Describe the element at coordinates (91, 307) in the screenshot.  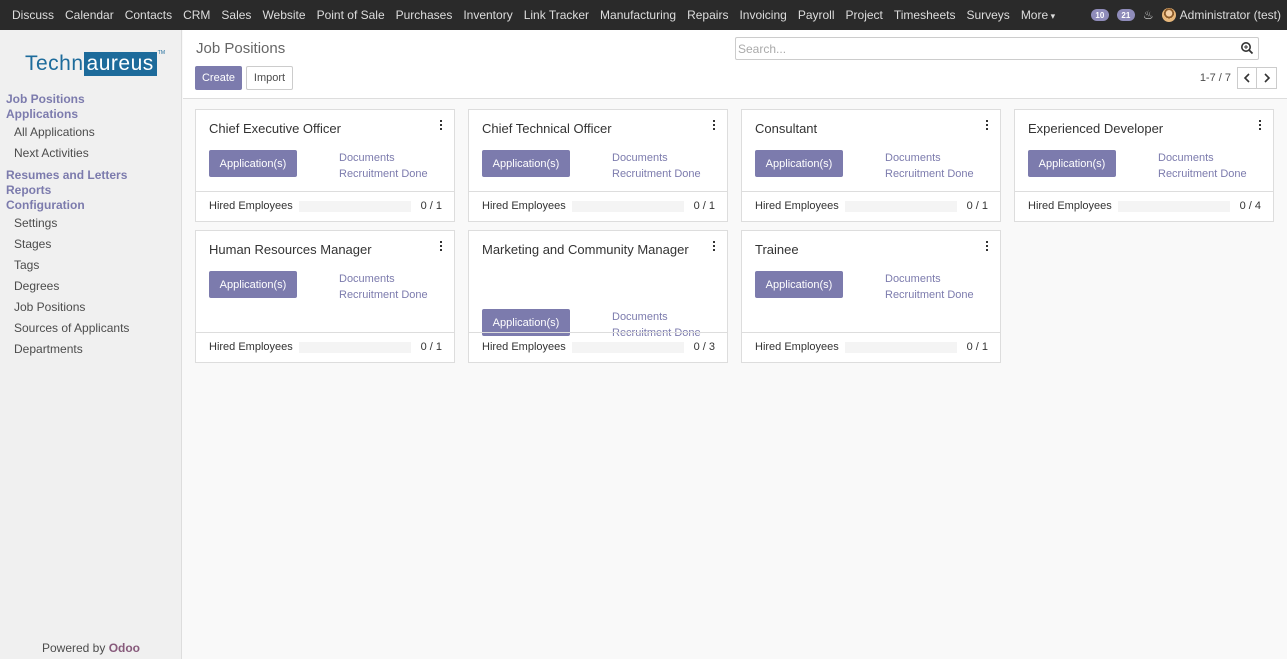
I see `sidebar-item-job-positions: Job Positions` at that location.